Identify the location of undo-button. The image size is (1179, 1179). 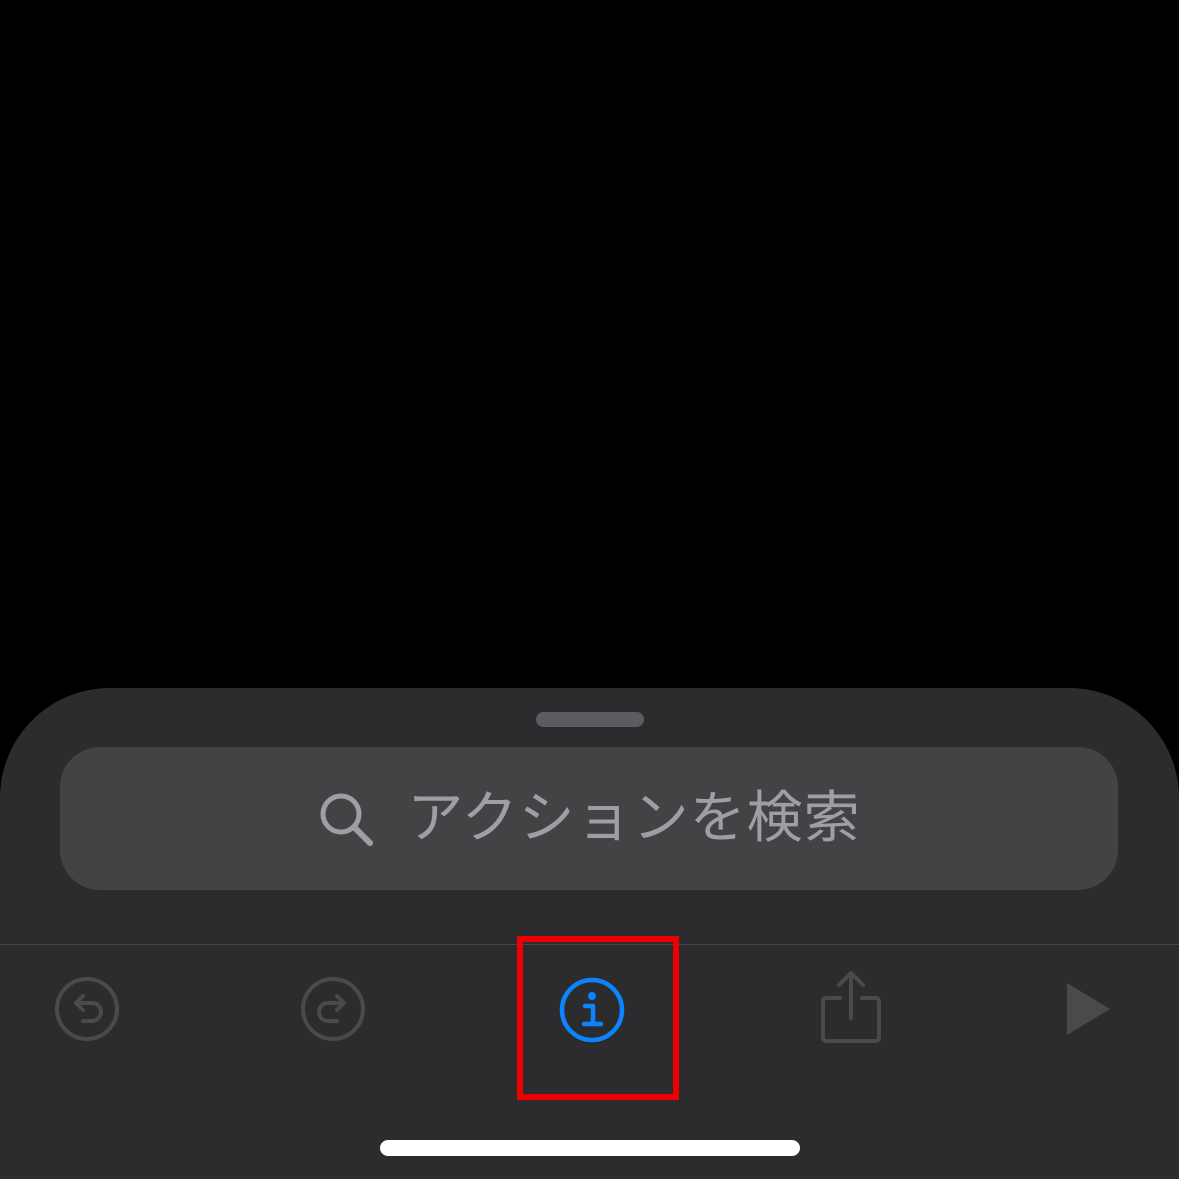
(87, 1011).